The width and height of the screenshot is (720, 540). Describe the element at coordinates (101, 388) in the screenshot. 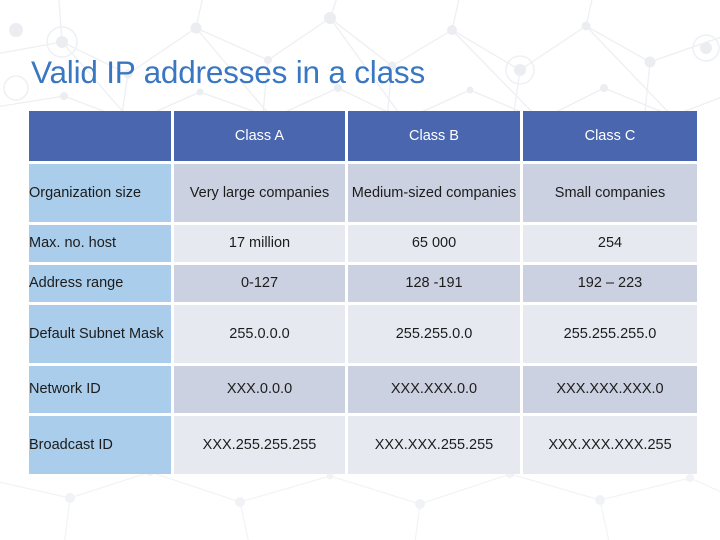

I see `row-label-network-id: Network ID` at that location.